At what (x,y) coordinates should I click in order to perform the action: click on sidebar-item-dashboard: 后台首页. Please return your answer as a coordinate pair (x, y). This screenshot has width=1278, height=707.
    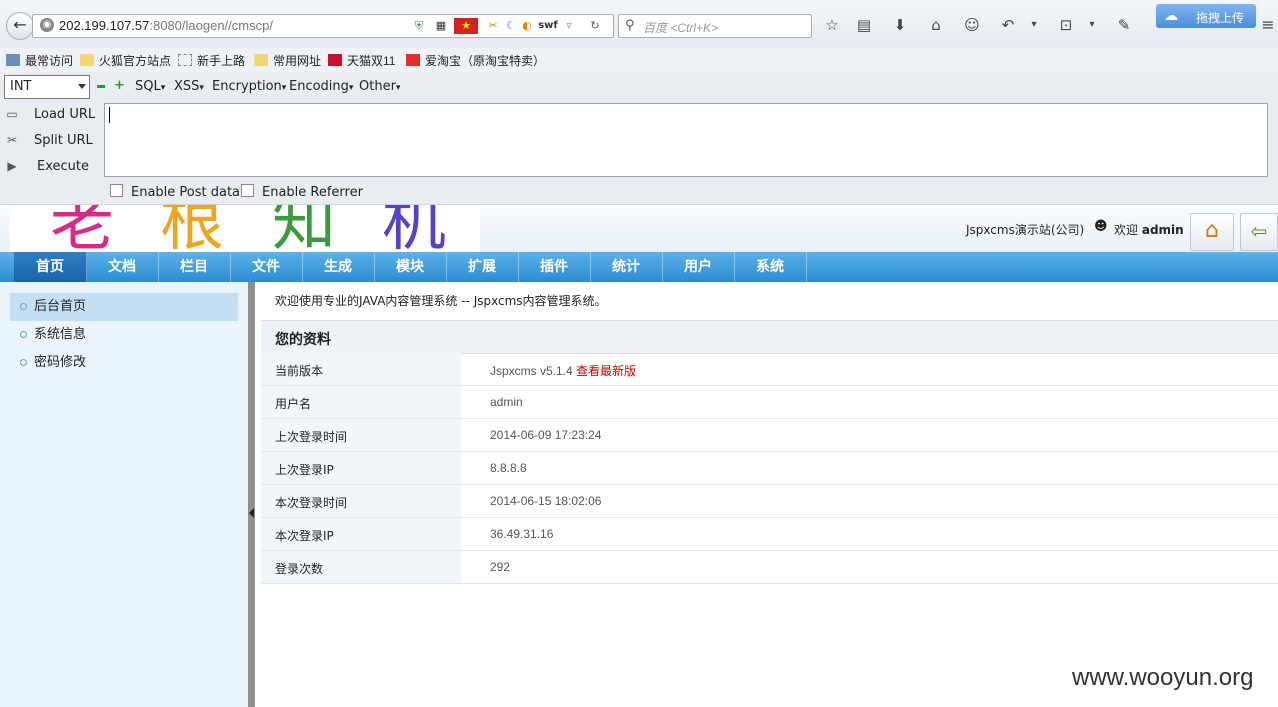
    Looking at the image, I should click on (124, 307).